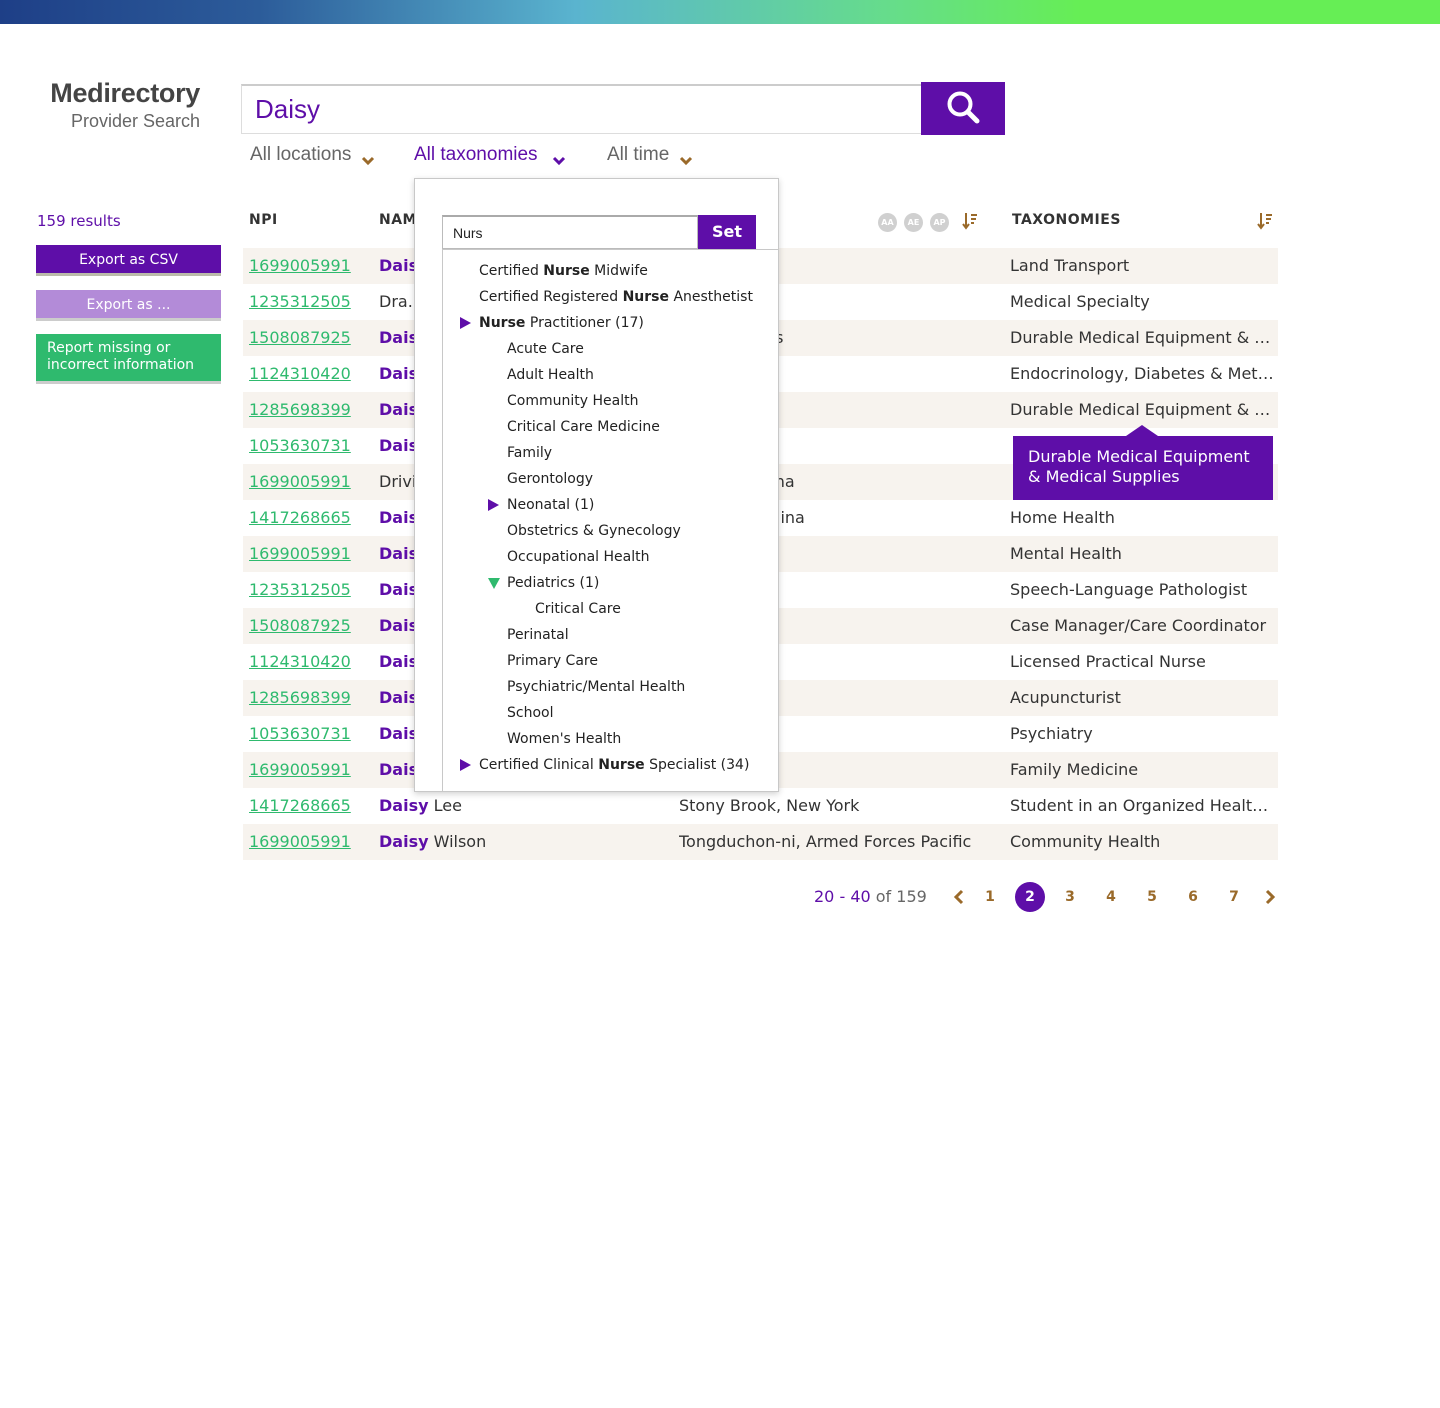  I want to click on taxonomy-option: Critical Care, so click(578, 609).